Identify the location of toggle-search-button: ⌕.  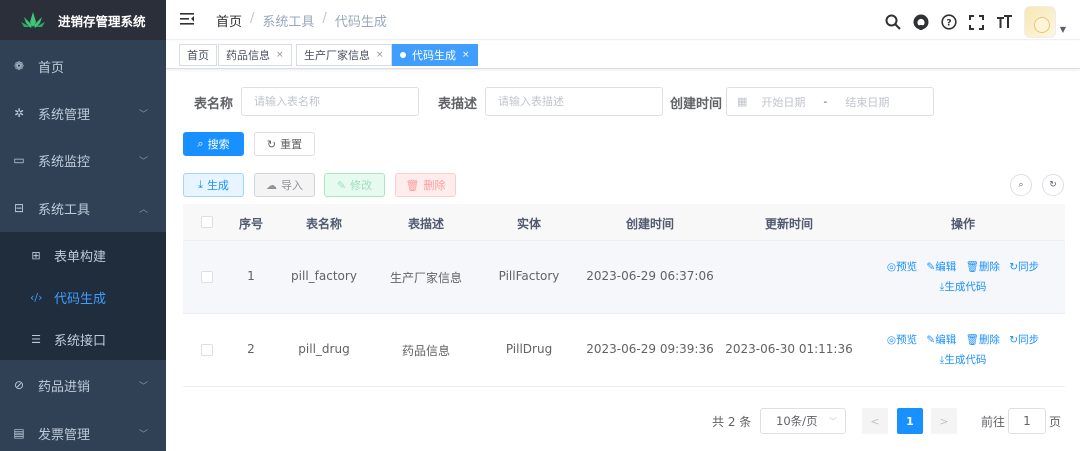
(1021, 185).